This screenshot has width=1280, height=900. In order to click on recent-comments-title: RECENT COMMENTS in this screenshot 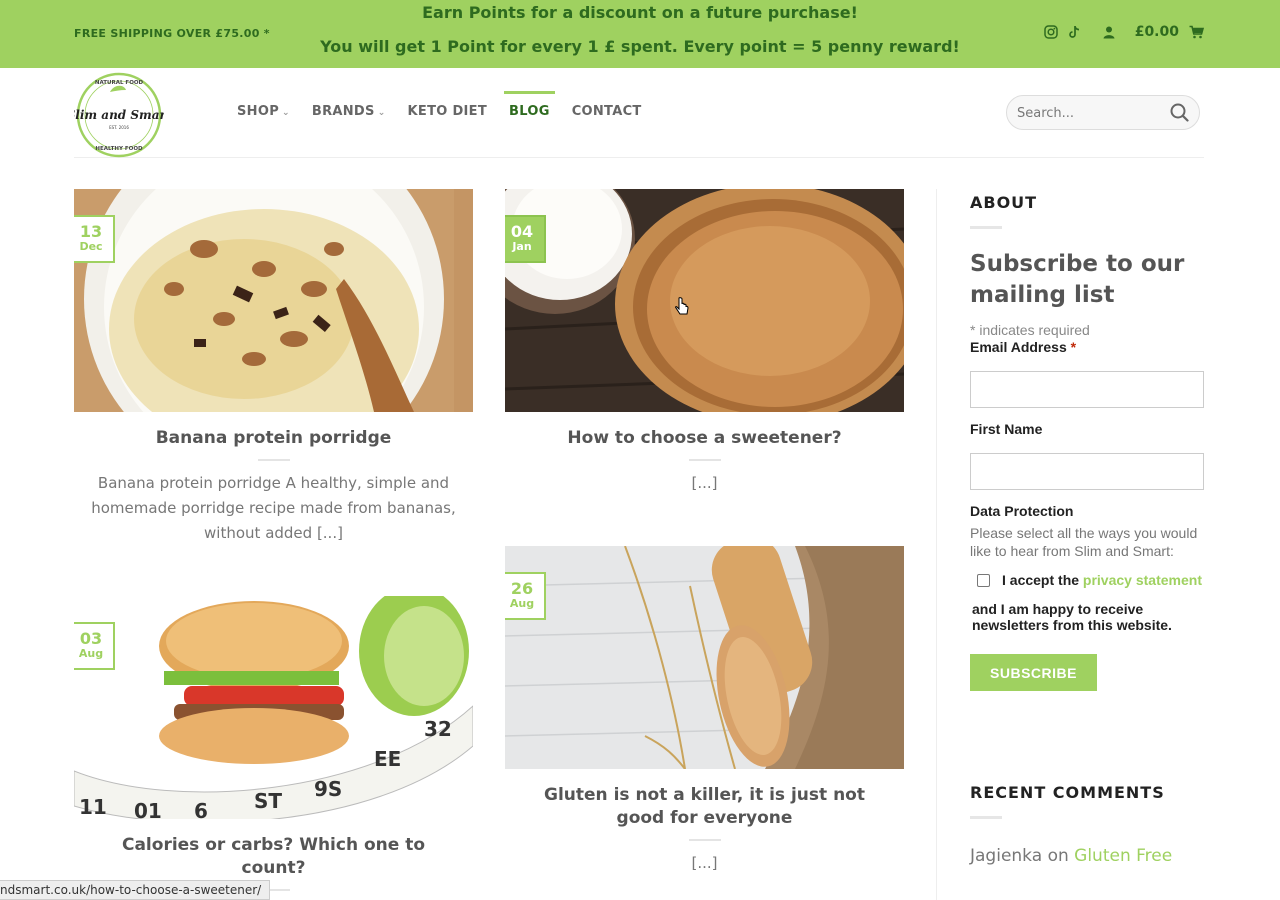, I will do `click(1067, 792)`.